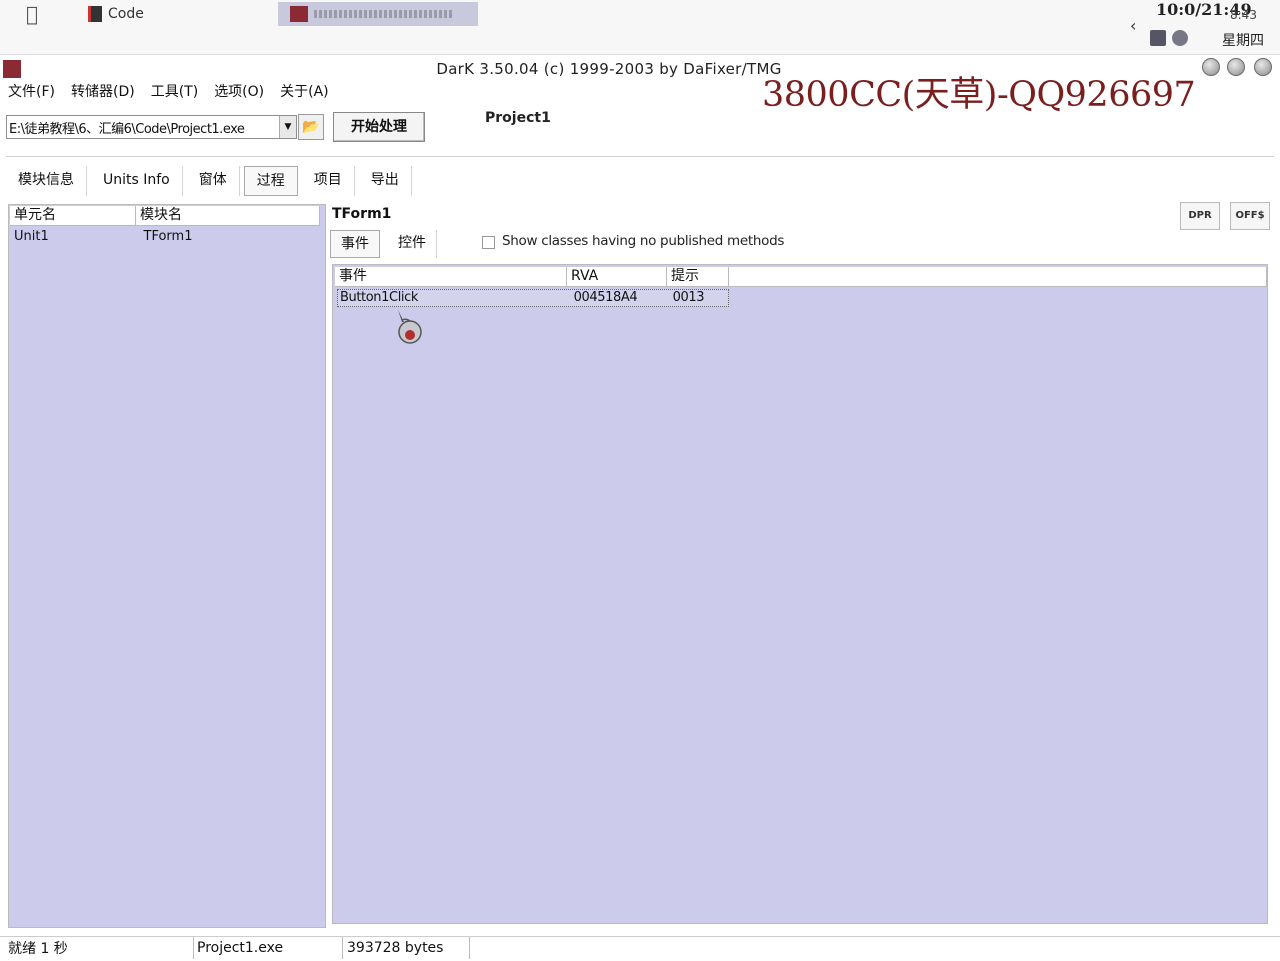 The image size is (1280, 961). What do you see at coordinates (328, 181) in the screenshot?
I see `tab-project: 项目` at bounding box center [328, 181].